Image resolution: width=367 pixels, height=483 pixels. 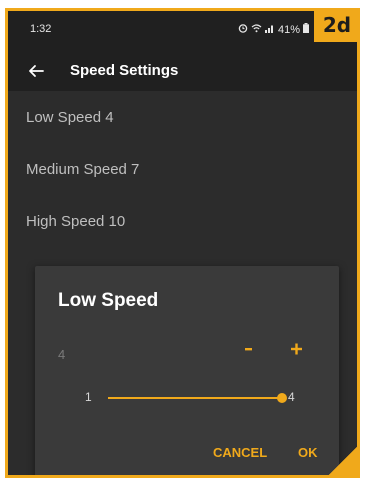 I want to click on back-arrow-icon, so click(x=36, y=71).